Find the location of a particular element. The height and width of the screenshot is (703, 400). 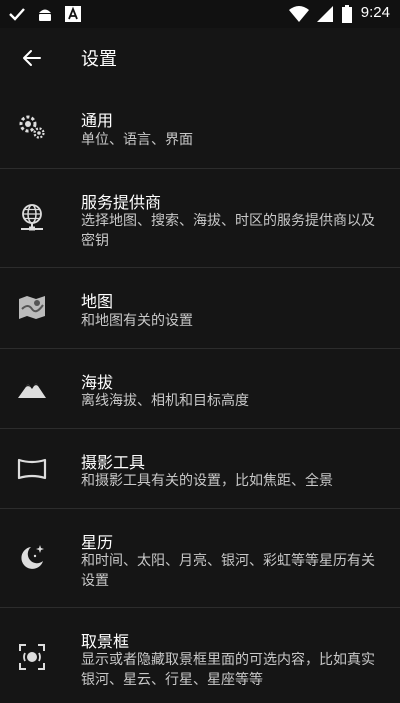

moon-stars-icon is located at coordinates (32, 557).